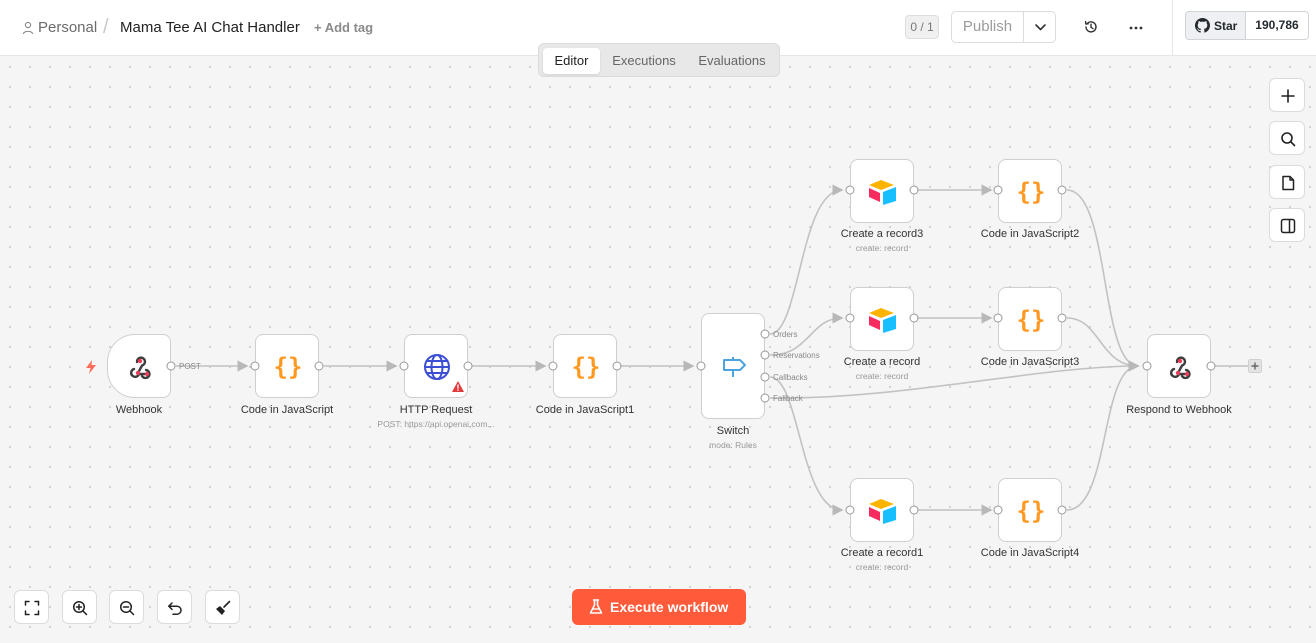  What do you see at coordinates (91, 367) in the screenshot?
I see `trigger-bolt-icon` at bounding box center [91, 367].